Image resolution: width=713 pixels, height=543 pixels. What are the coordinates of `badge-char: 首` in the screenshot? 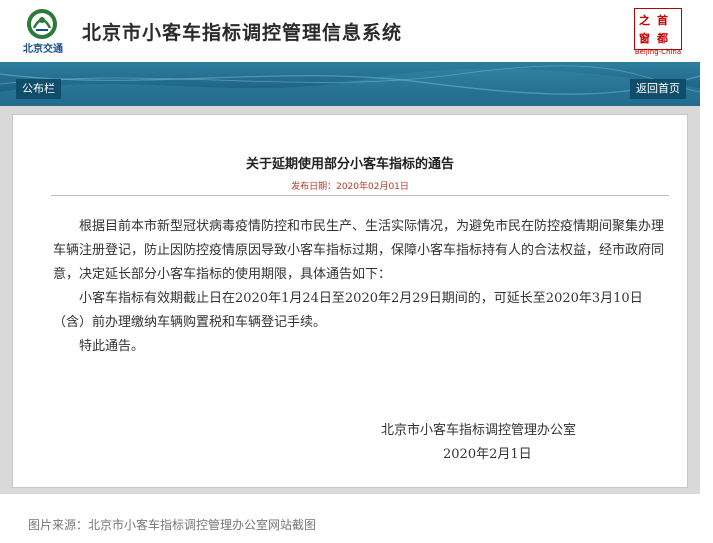 It's located at (662, 20).